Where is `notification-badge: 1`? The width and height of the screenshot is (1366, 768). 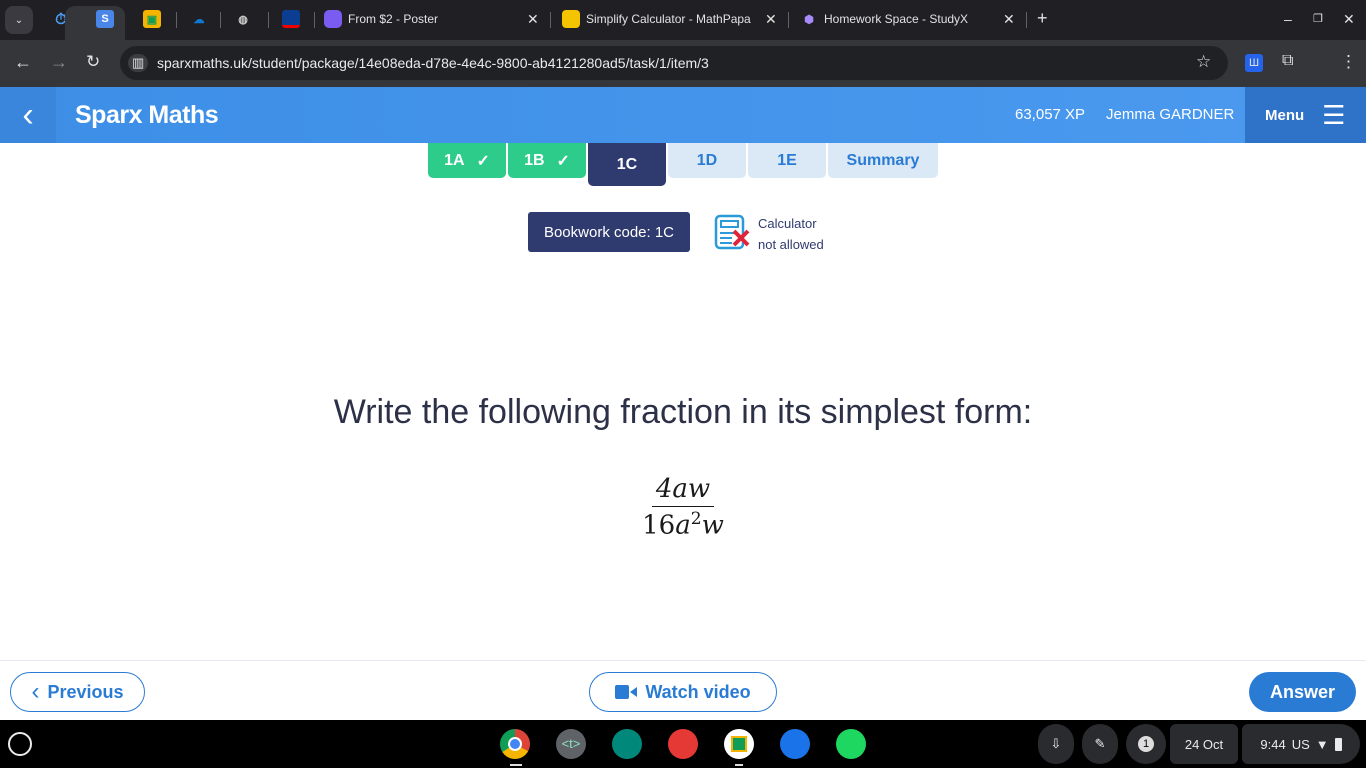 notification-badge: 1 is located at coordinates (1146, 744).